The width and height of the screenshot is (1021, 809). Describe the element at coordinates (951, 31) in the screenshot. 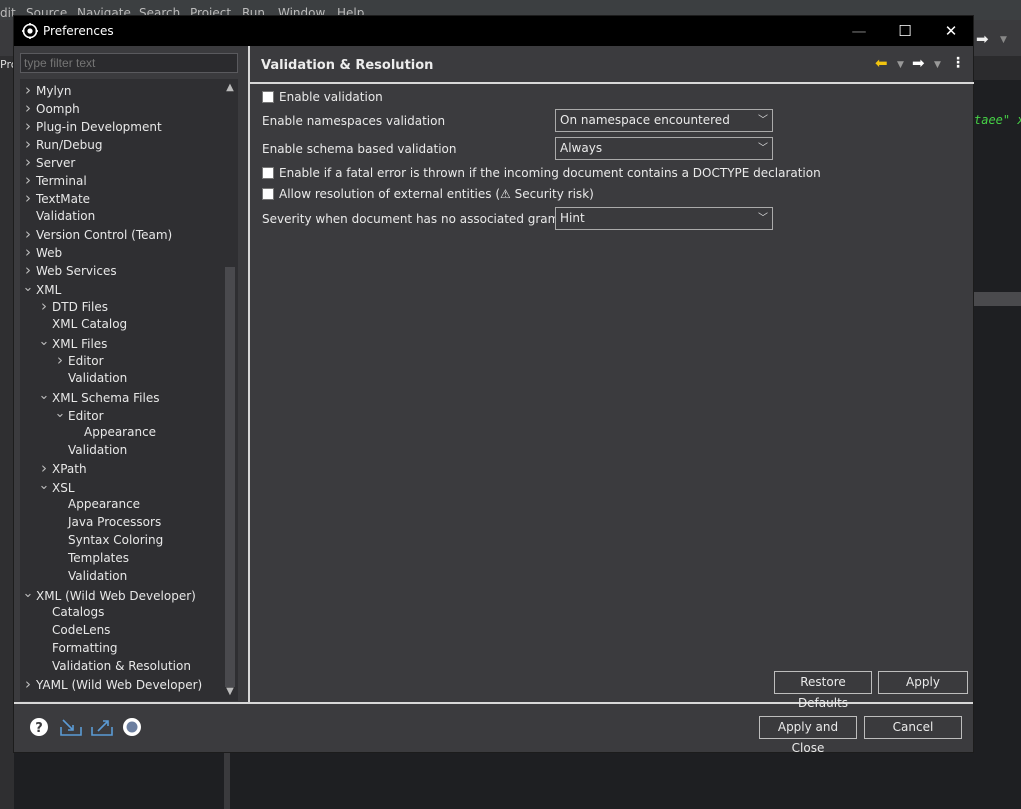

I see `close-button: ✕` at that location.